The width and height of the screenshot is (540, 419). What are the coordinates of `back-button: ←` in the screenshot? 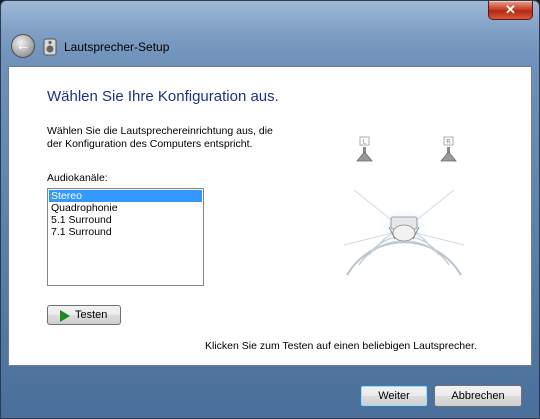 It's located at (23, 46).